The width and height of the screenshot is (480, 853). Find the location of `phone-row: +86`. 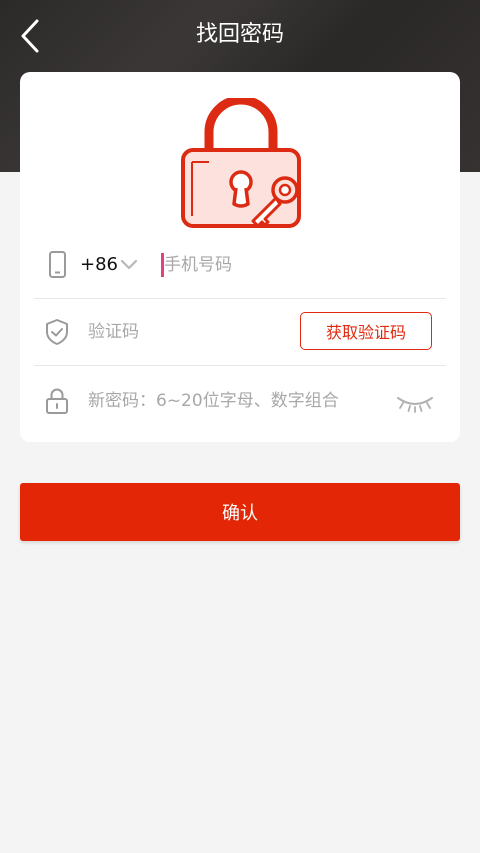

phone-row: +86 is located at coordinates (240, 265).